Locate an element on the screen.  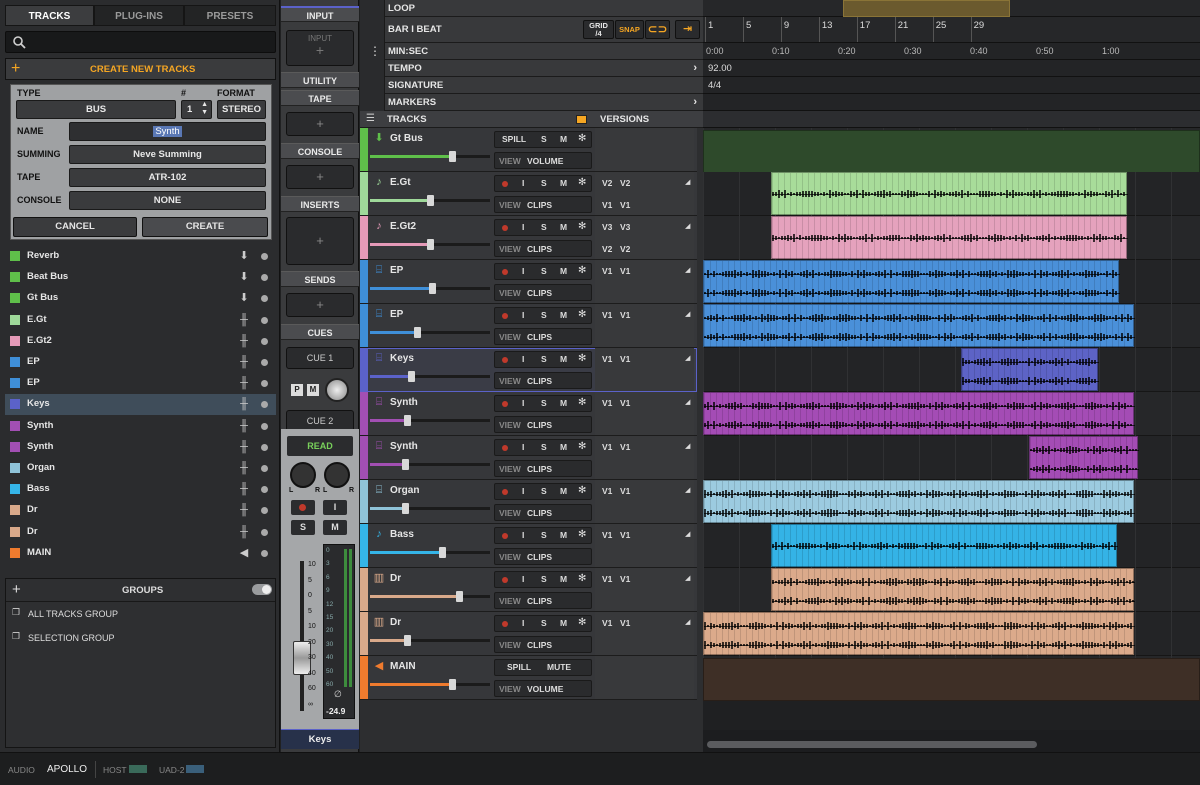
stepper-arrows-icon: ▲ ▼ is located at coordinates (204, 109).